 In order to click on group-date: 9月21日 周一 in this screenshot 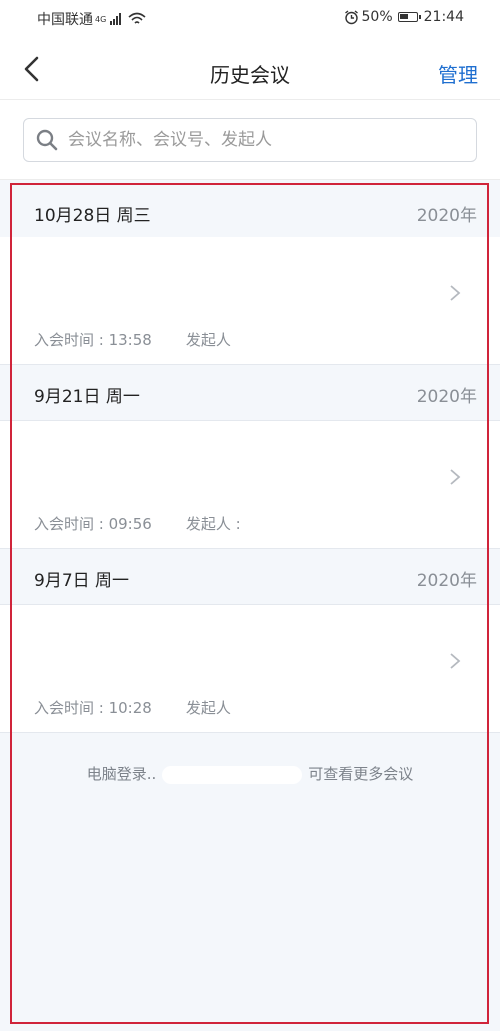, I will do `click(87, 397)`.